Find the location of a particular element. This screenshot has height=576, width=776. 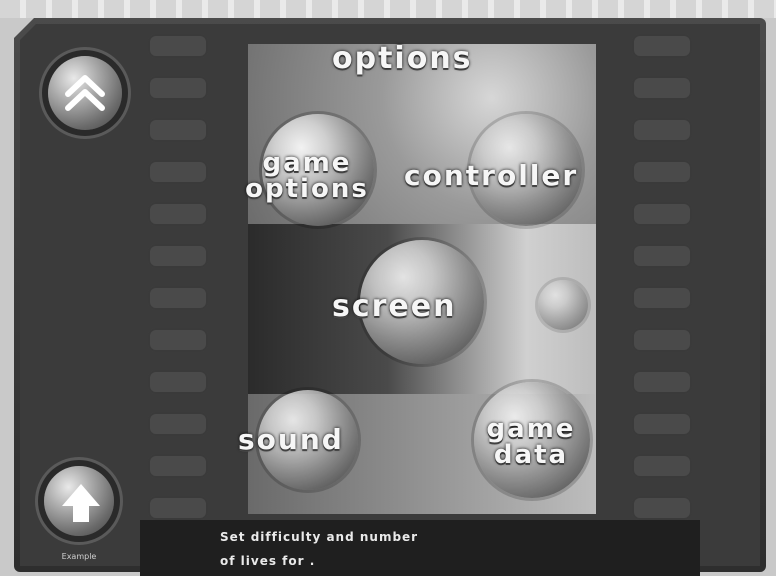

menu-item-game-options: game options is located at coordinates (307, 176).